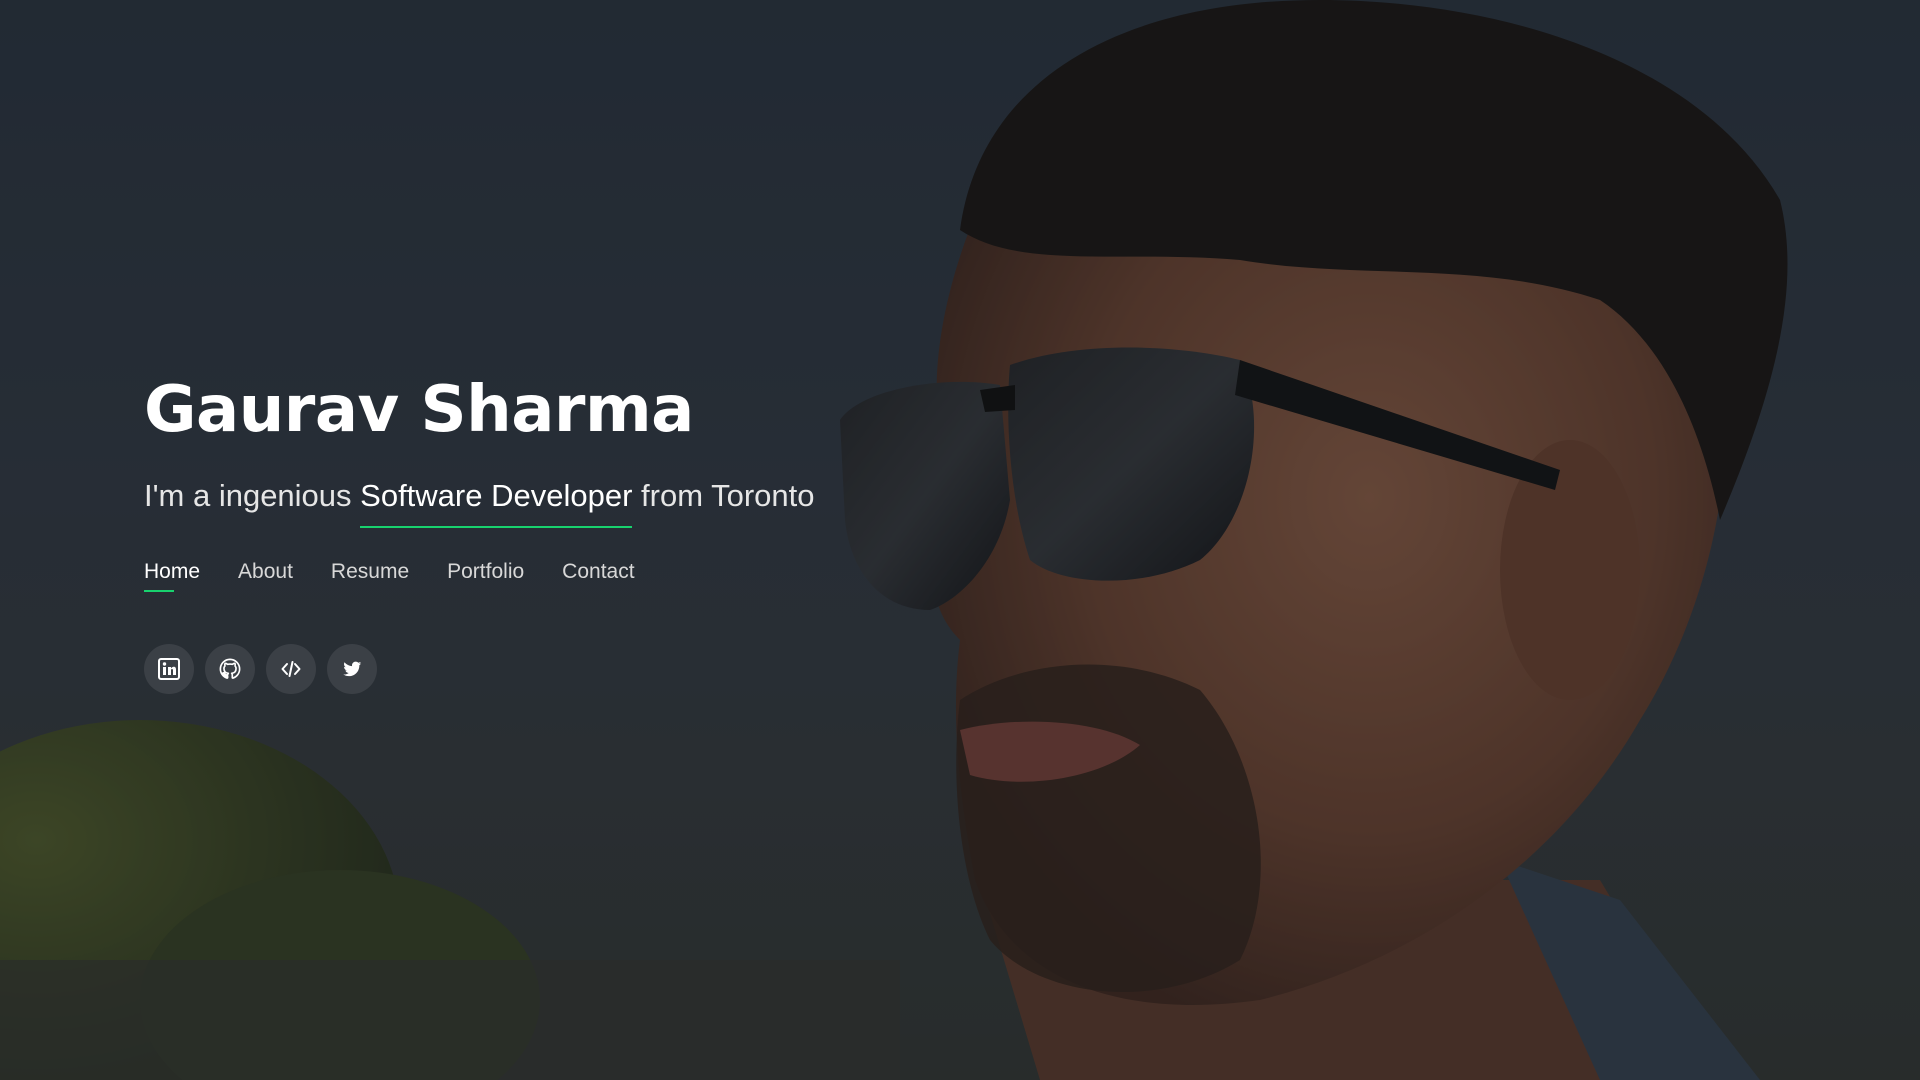 The image size is (1920, 1080). I want to click on social-links, so click(479, 669).